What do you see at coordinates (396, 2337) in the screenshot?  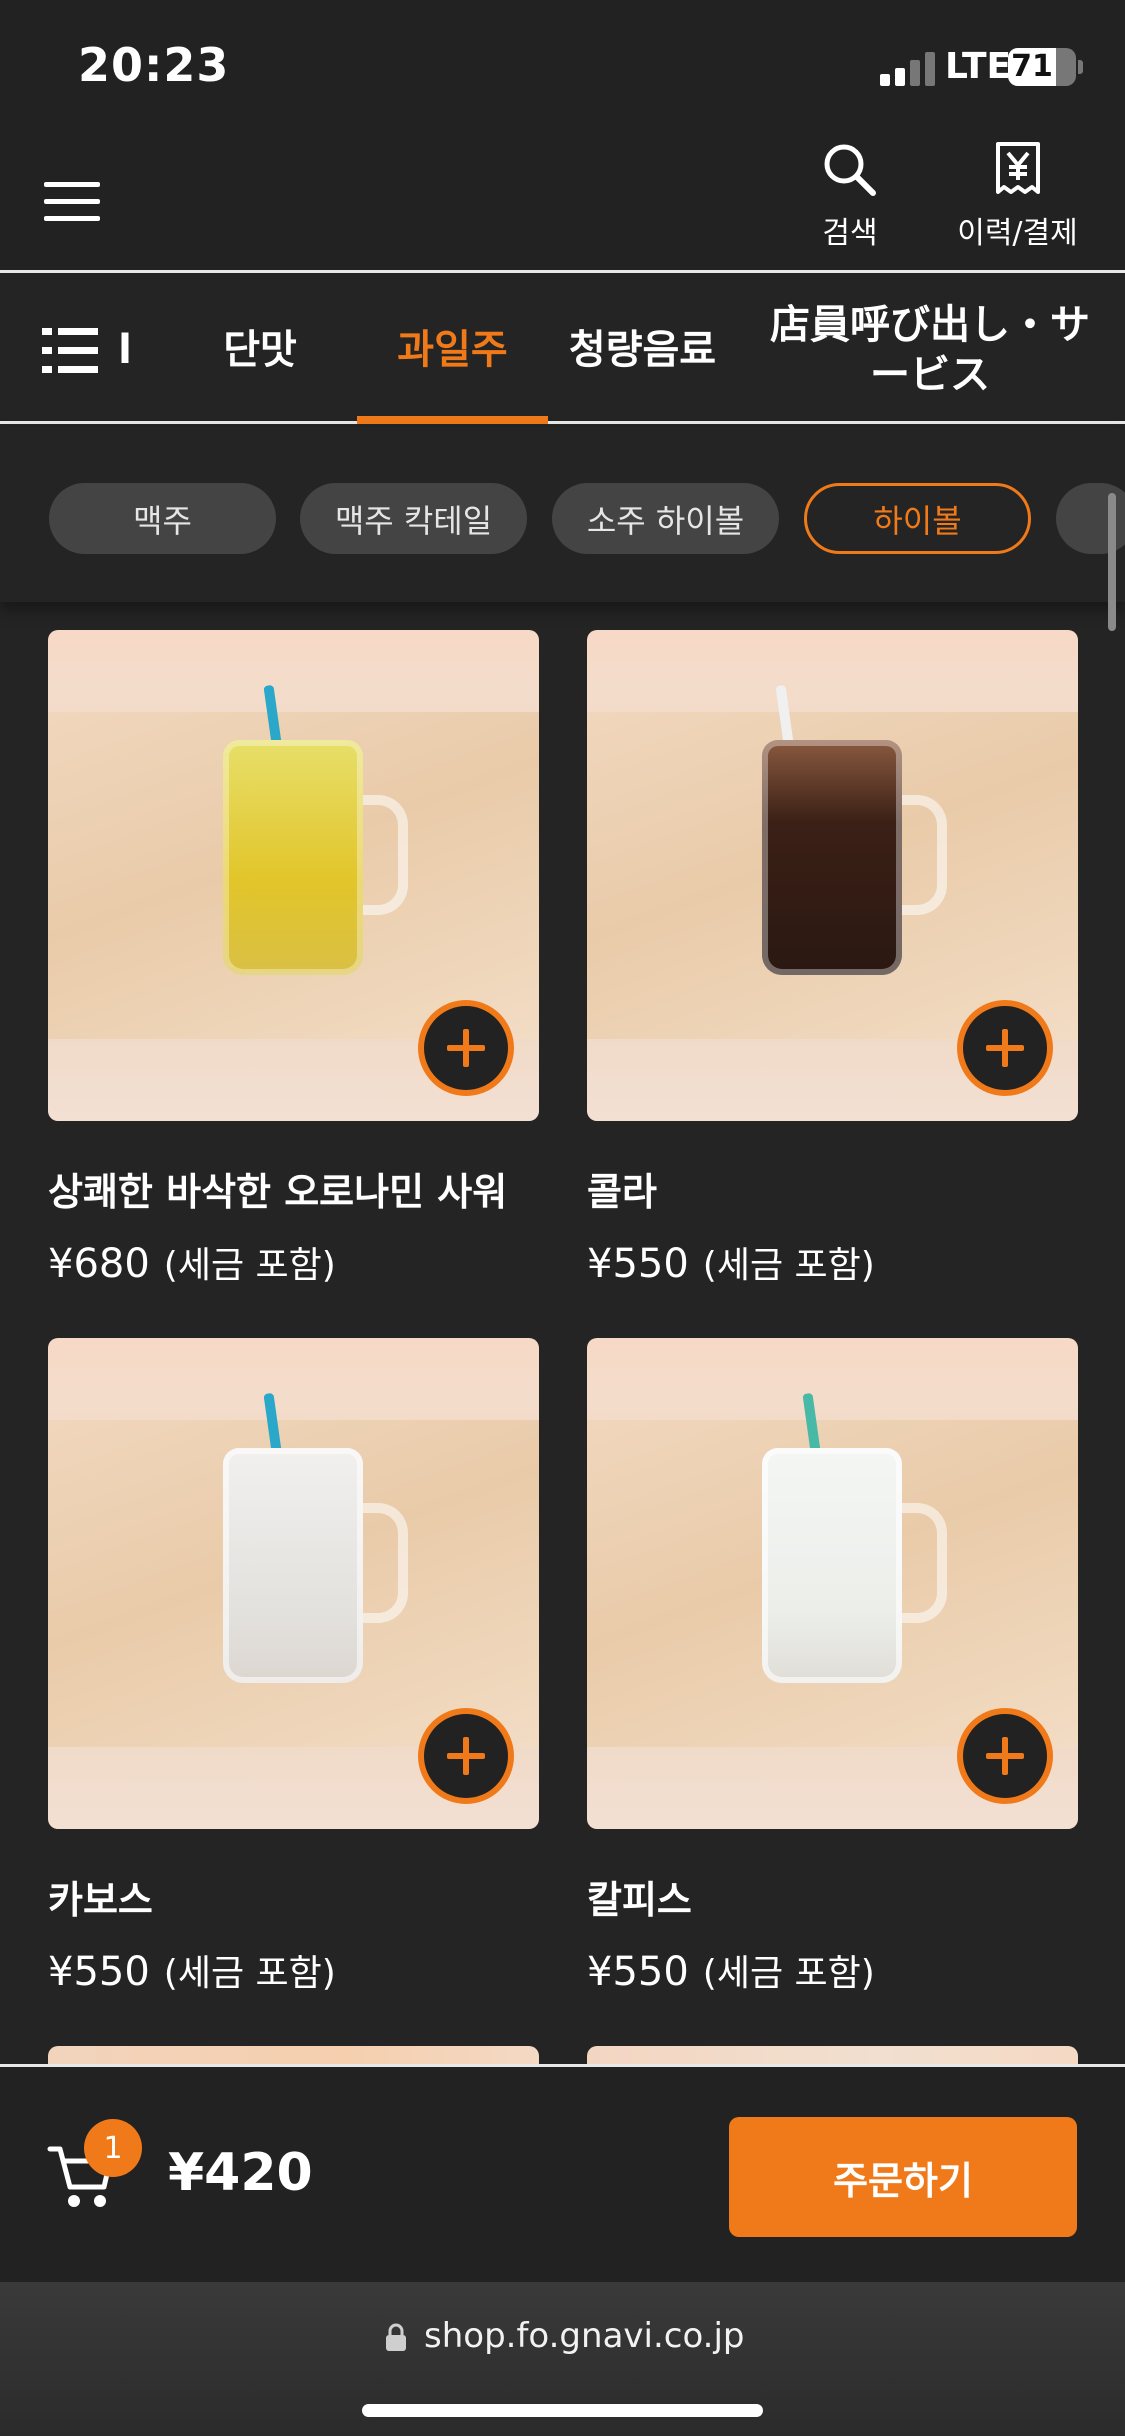 I see `lock-icon` at bounding box center [396, 2337].